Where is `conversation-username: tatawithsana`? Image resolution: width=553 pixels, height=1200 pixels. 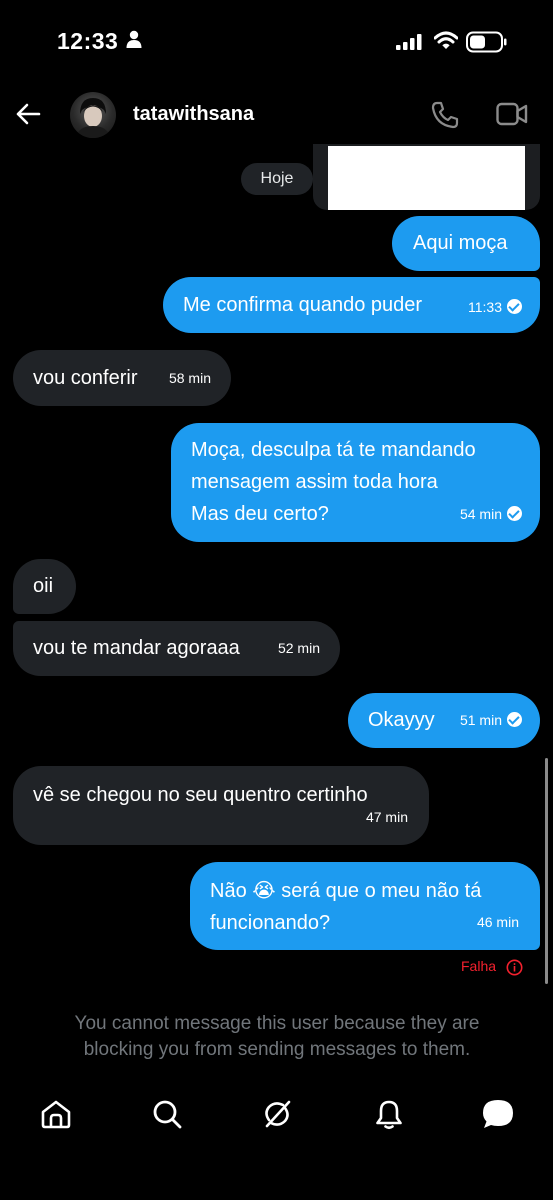 conversation-username: tatawithsana is located at coordinates (193, 114).